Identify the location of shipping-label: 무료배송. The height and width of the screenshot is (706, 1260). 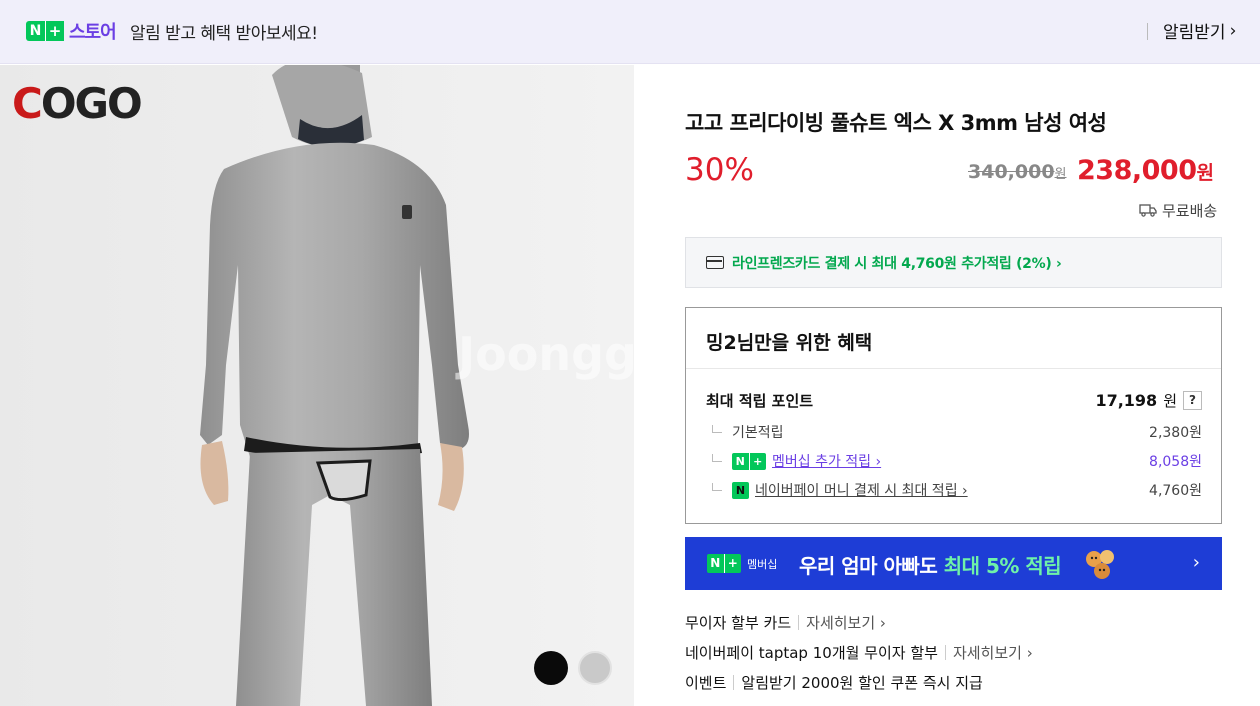
(1190, 211).